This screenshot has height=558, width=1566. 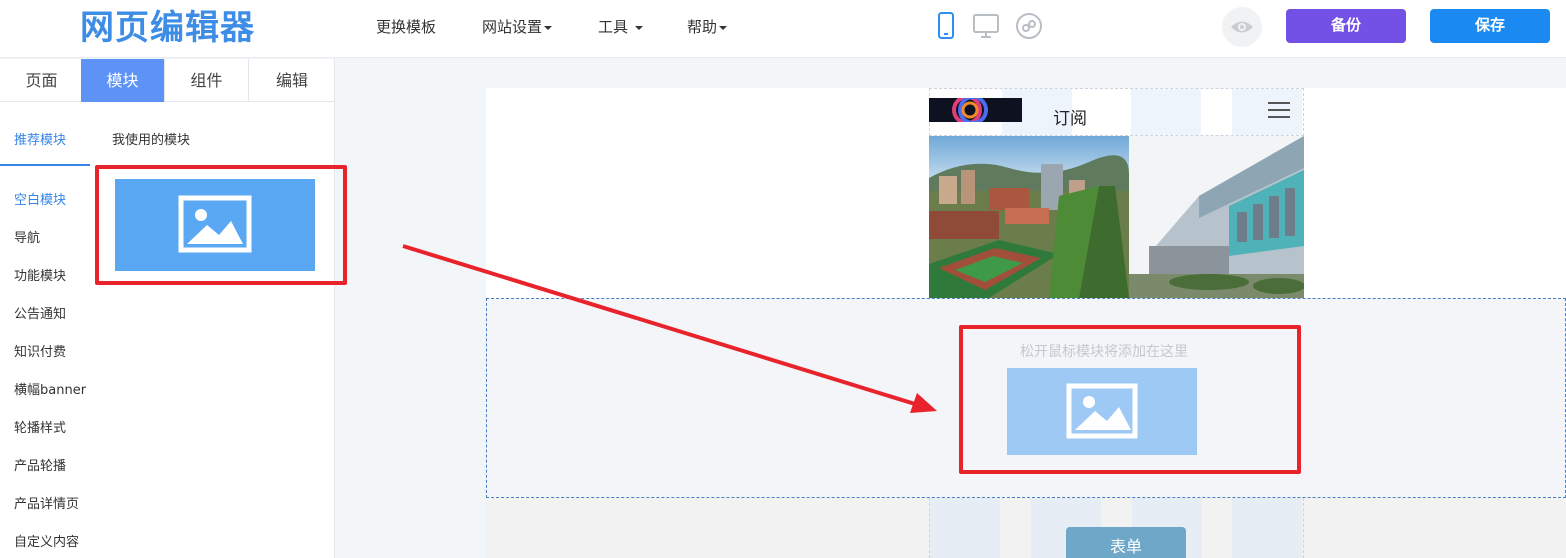 What do you see at coordinates (292, 80) in the screenshot?
I see `tab-edit: 编辑` at bounding box center [292, 80].